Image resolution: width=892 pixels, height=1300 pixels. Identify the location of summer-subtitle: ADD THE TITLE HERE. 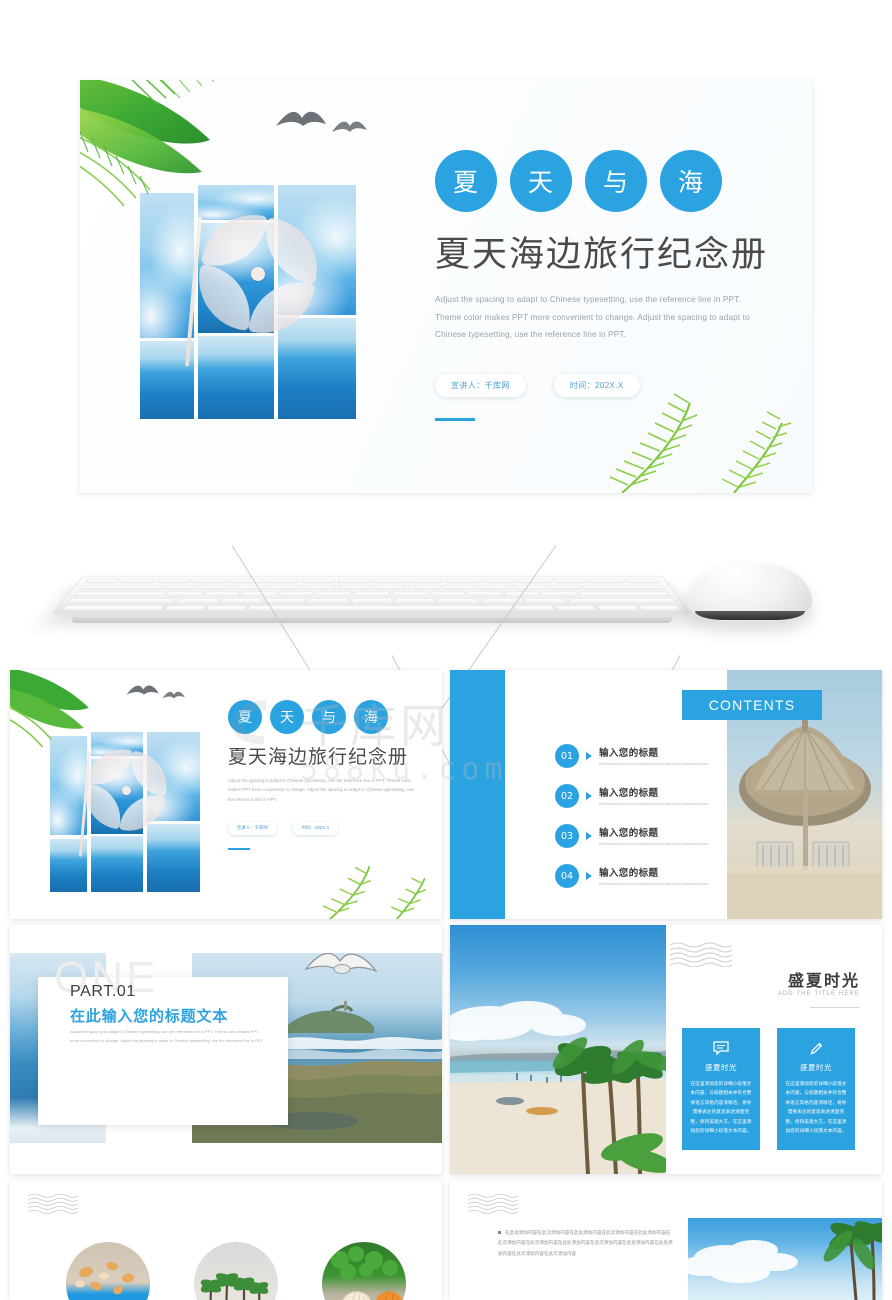
(818, 994).